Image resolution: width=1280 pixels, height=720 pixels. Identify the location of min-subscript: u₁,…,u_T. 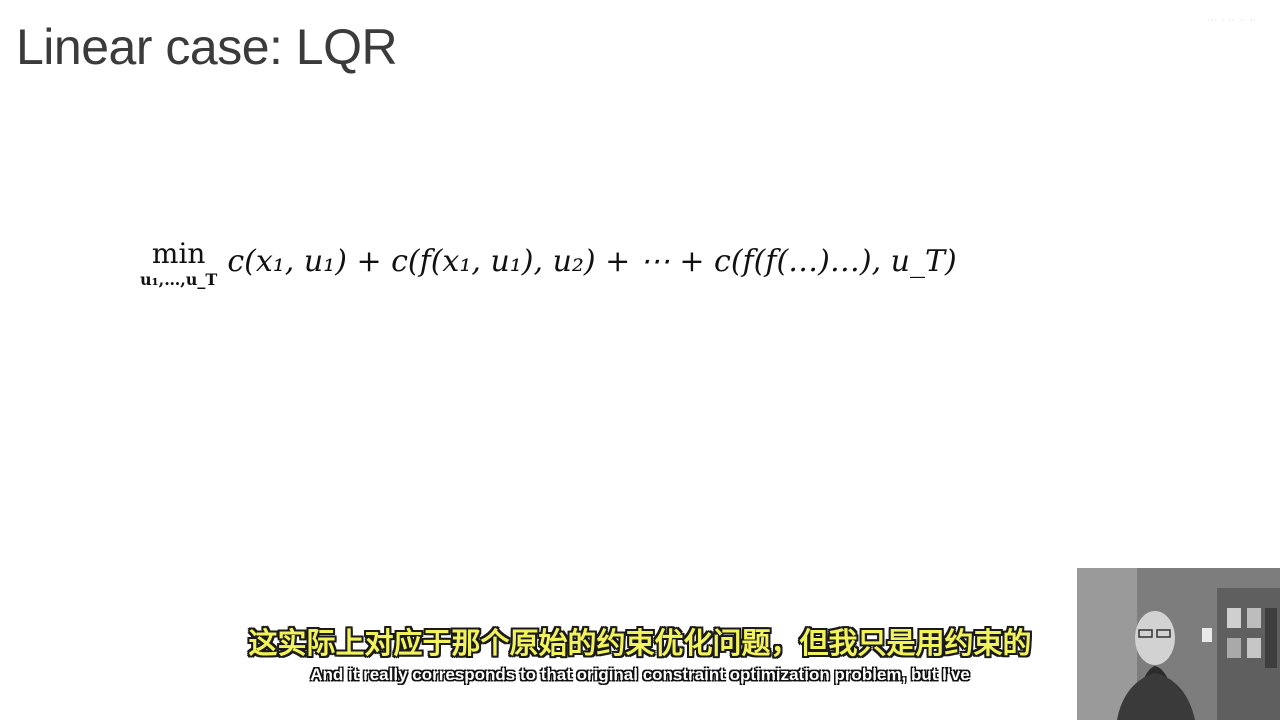
(179, 279).